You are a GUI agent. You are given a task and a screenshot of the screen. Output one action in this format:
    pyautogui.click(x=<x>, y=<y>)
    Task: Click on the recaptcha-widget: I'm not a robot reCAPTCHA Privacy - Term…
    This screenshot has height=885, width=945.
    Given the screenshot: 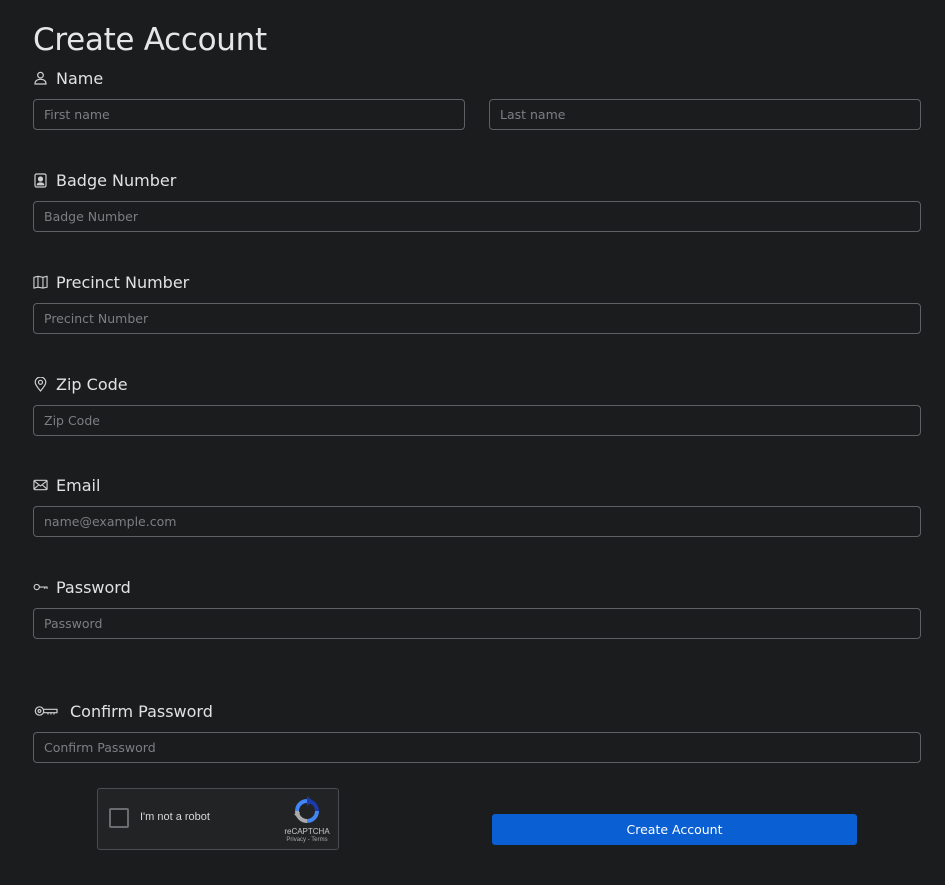 What is the action you would take?
    pyautogui.click(x=218, y=819)
    